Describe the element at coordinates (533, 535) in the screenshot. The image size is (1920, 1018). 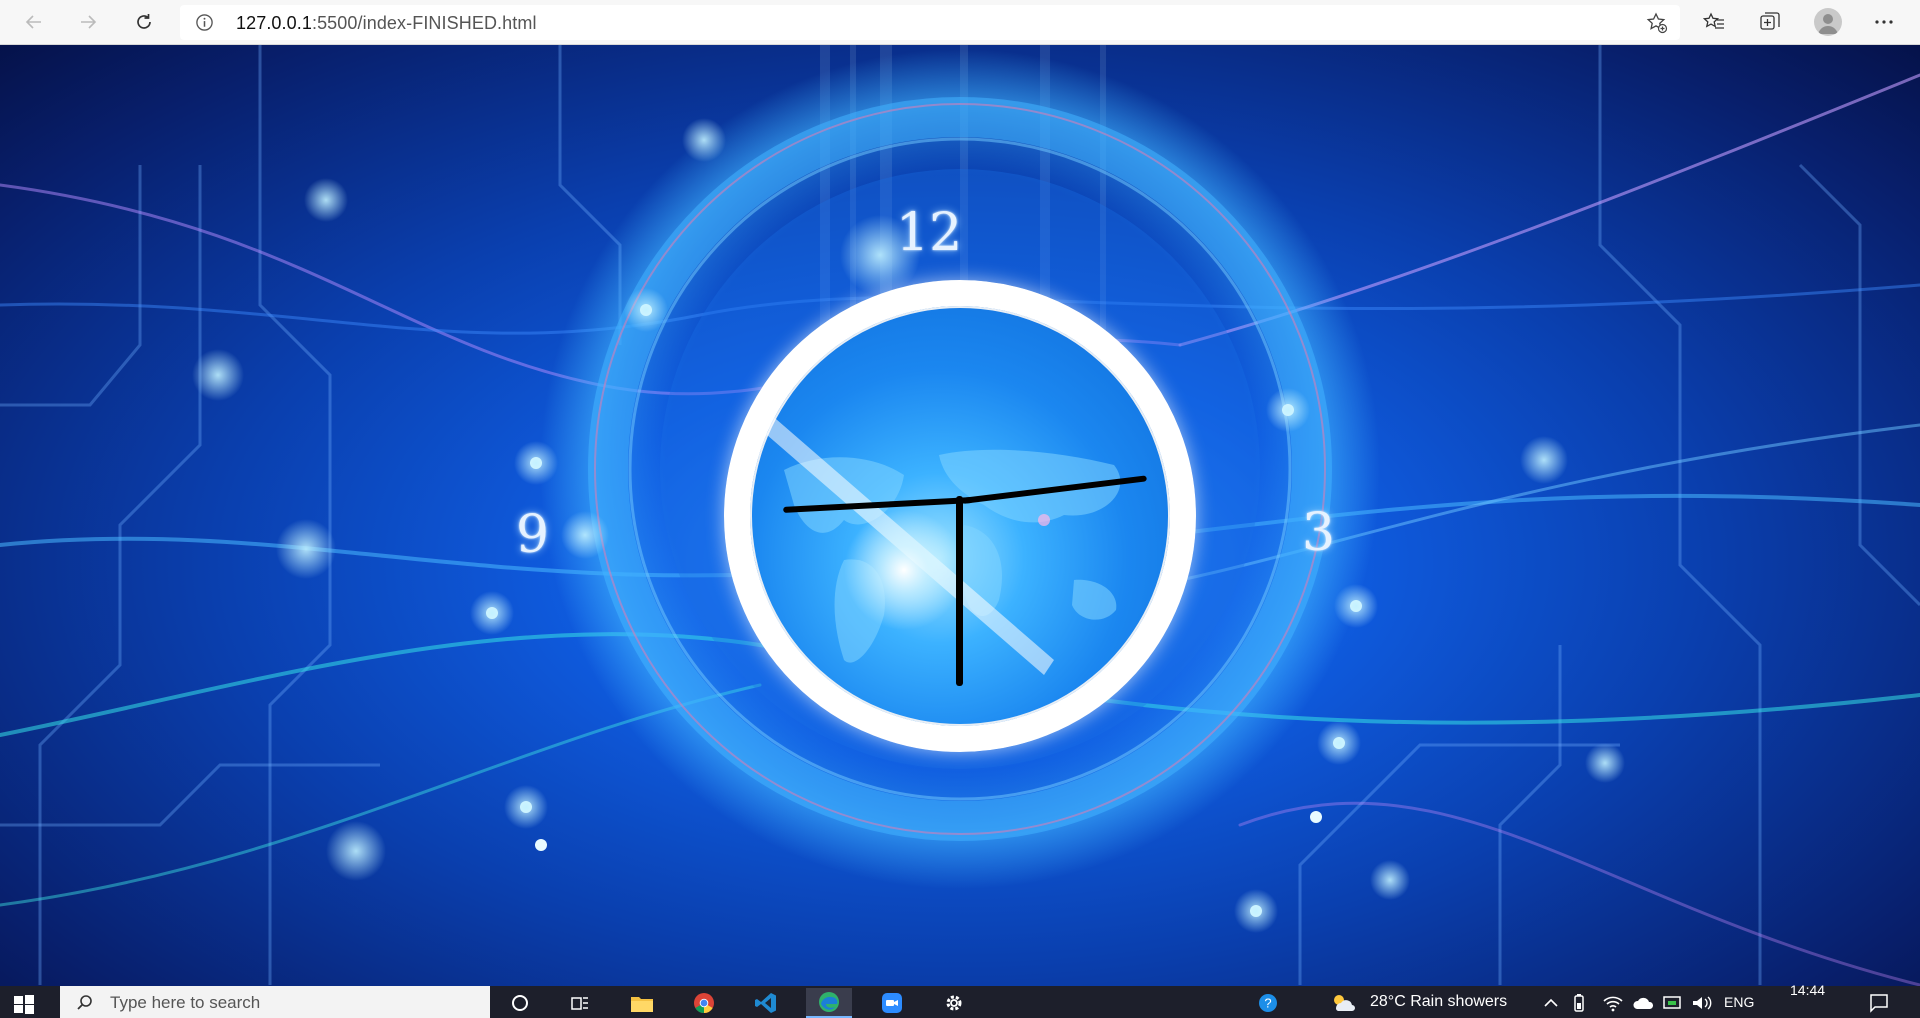
I see `numeral-9: 9` at that location.